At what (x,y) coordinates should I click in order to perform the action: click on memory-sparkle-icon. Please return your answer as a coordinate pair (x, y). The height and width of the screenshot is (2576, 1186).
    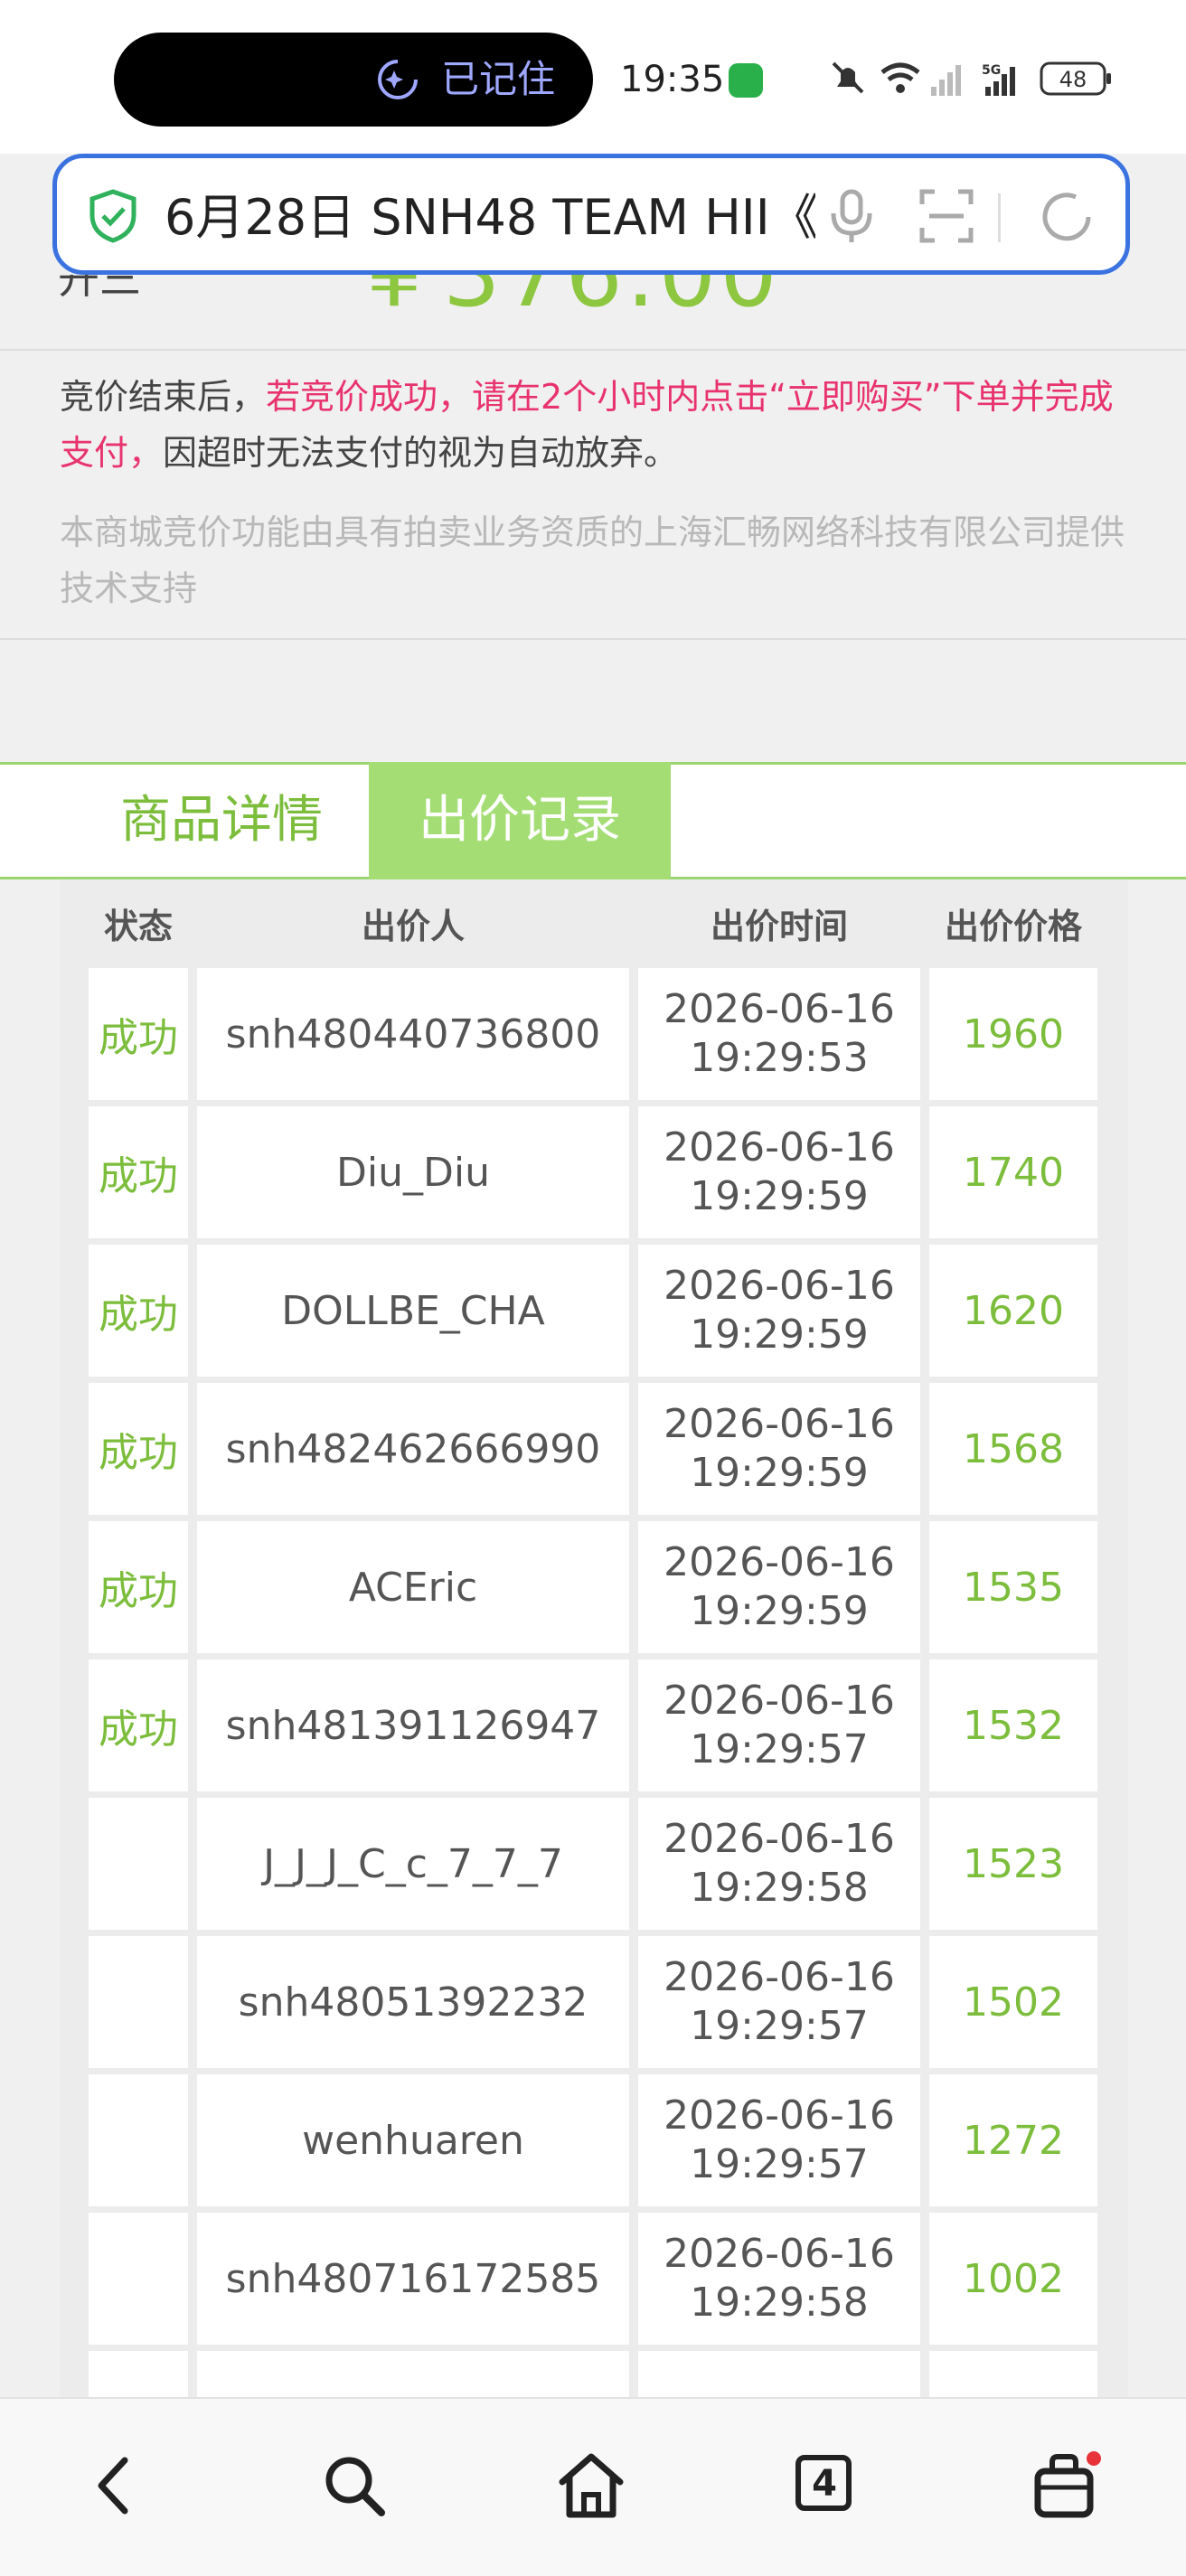
    Looking at the image, I should click on (398, 79).